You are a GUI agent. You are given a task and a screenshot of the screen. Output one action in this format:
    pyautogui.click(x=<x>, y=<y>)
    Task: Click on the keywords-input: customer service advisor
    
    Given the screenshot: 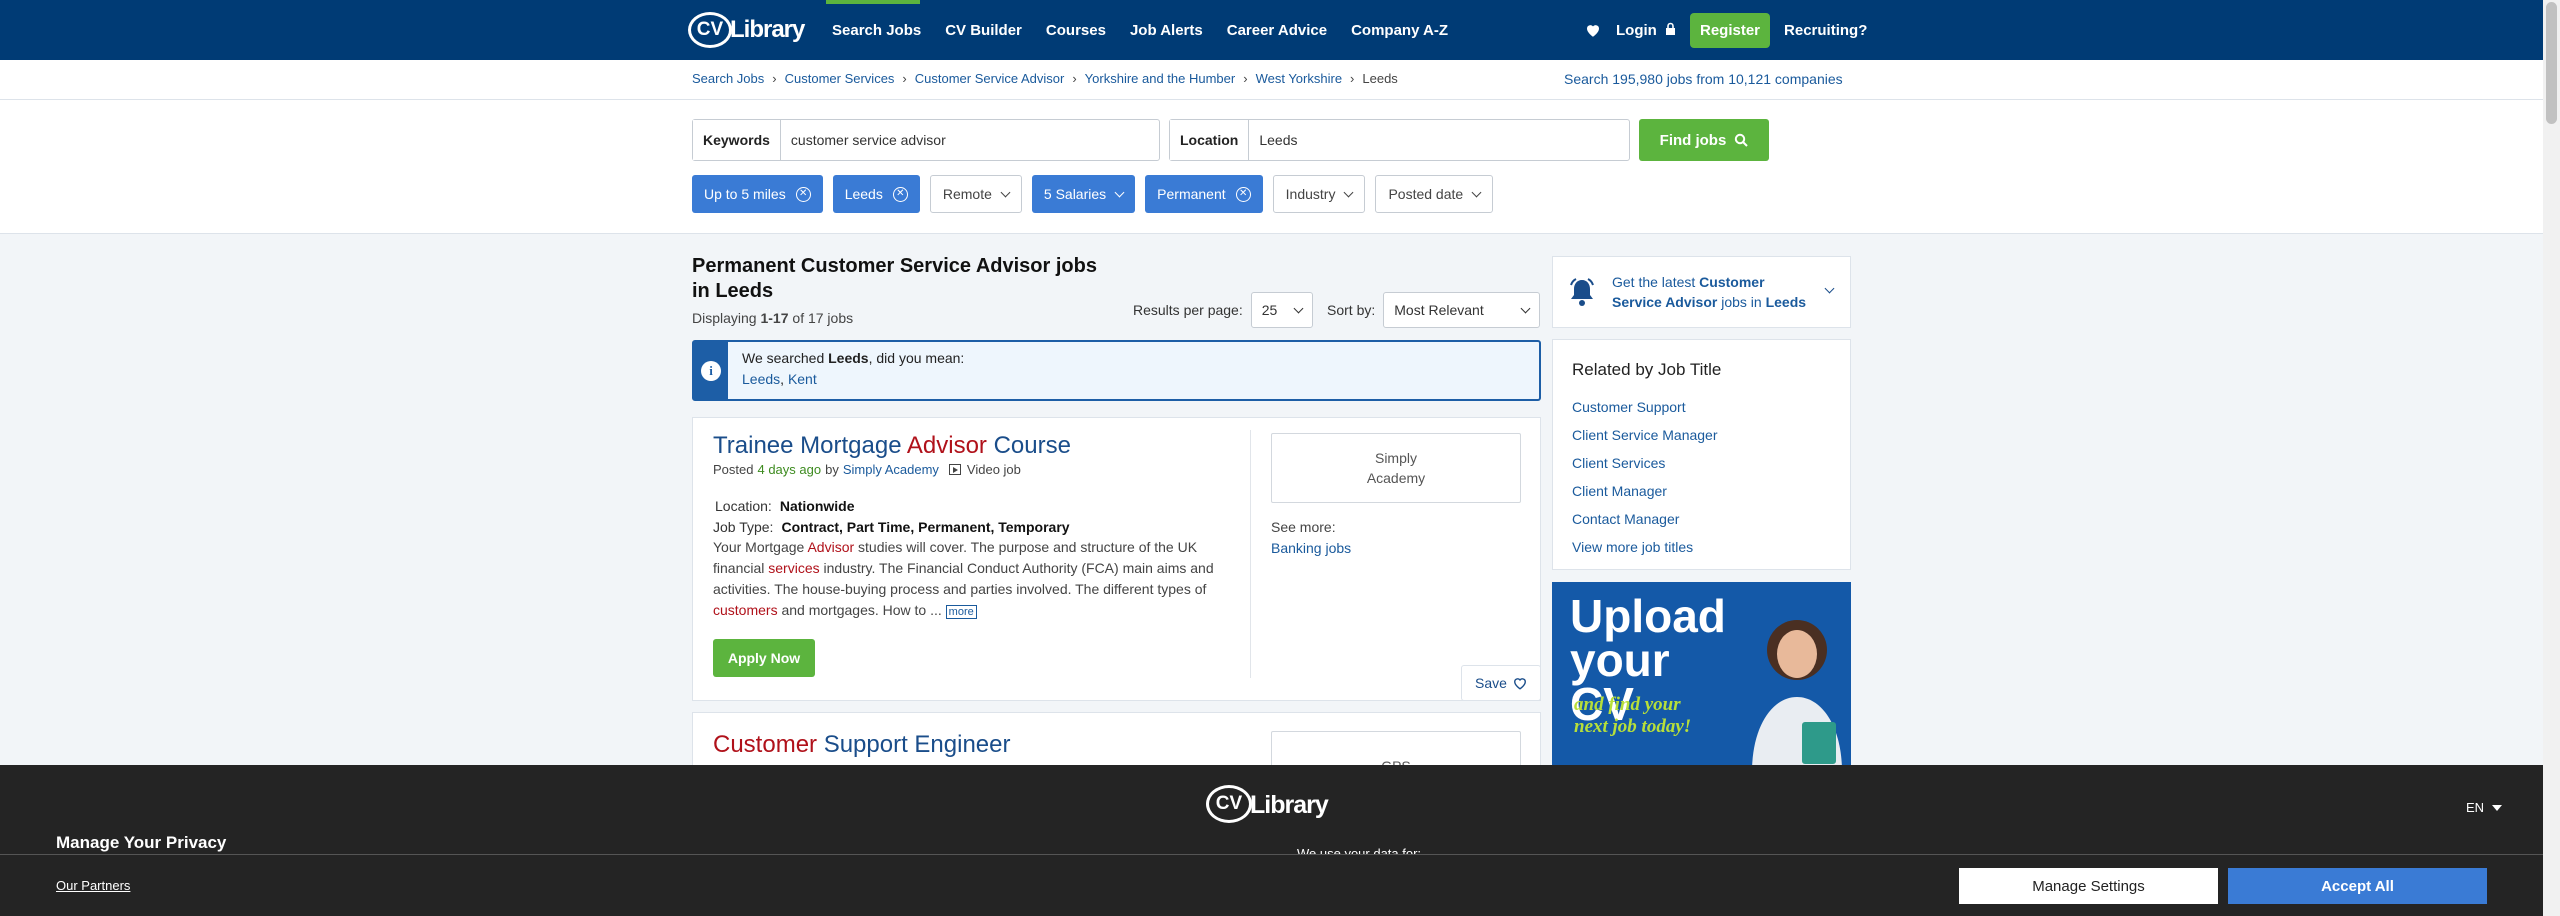 What is the action you would take?
    pyautogui.click(x=868, y=140)
    